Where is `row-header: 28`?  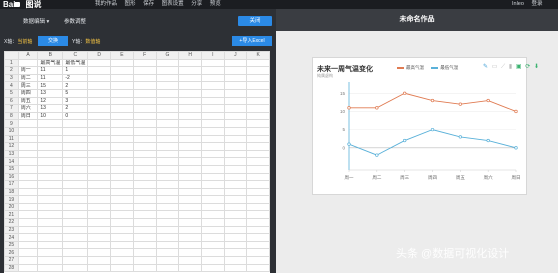
row-header: 28 is located at coordinates (11, 268).